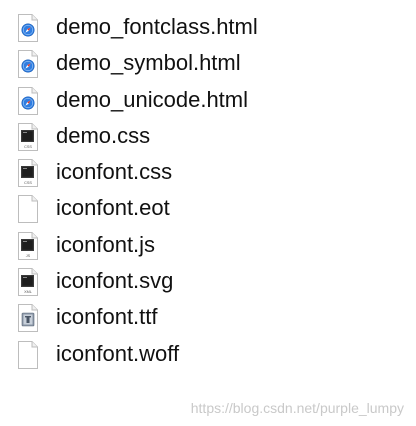  Describe the element at coordinates (28, 245) in the screenshot. I see `js-file-icon: JS` at that location.